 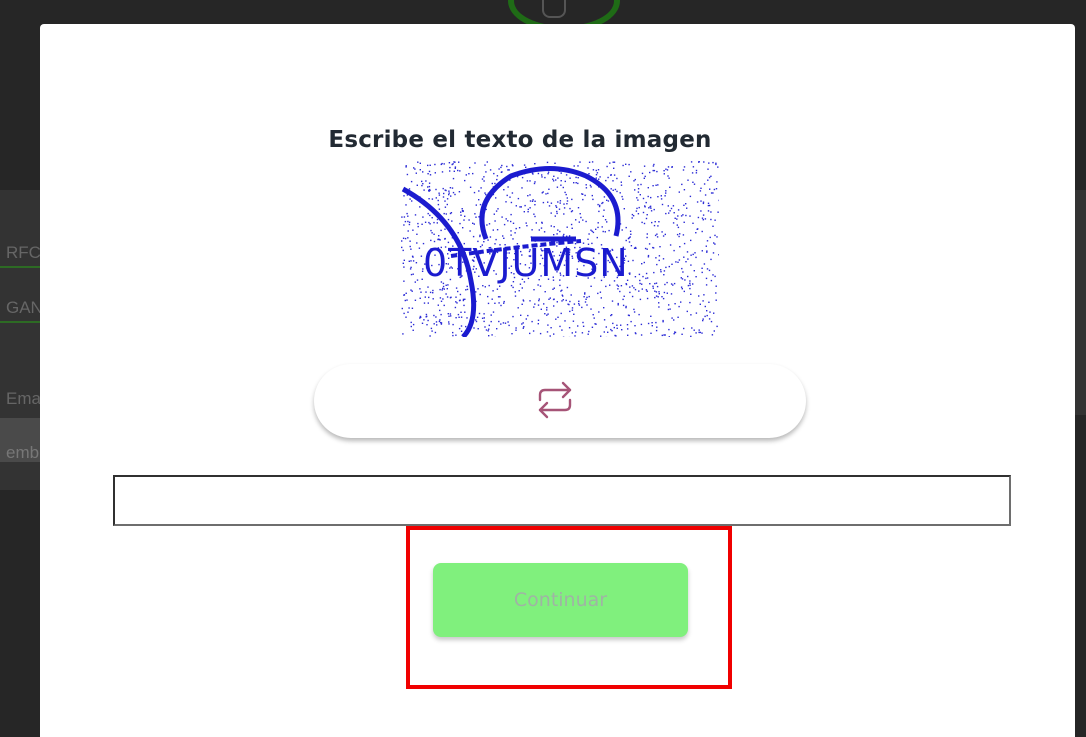 I want to click on bg-label-emb: emb, so click(x=23, y=452).